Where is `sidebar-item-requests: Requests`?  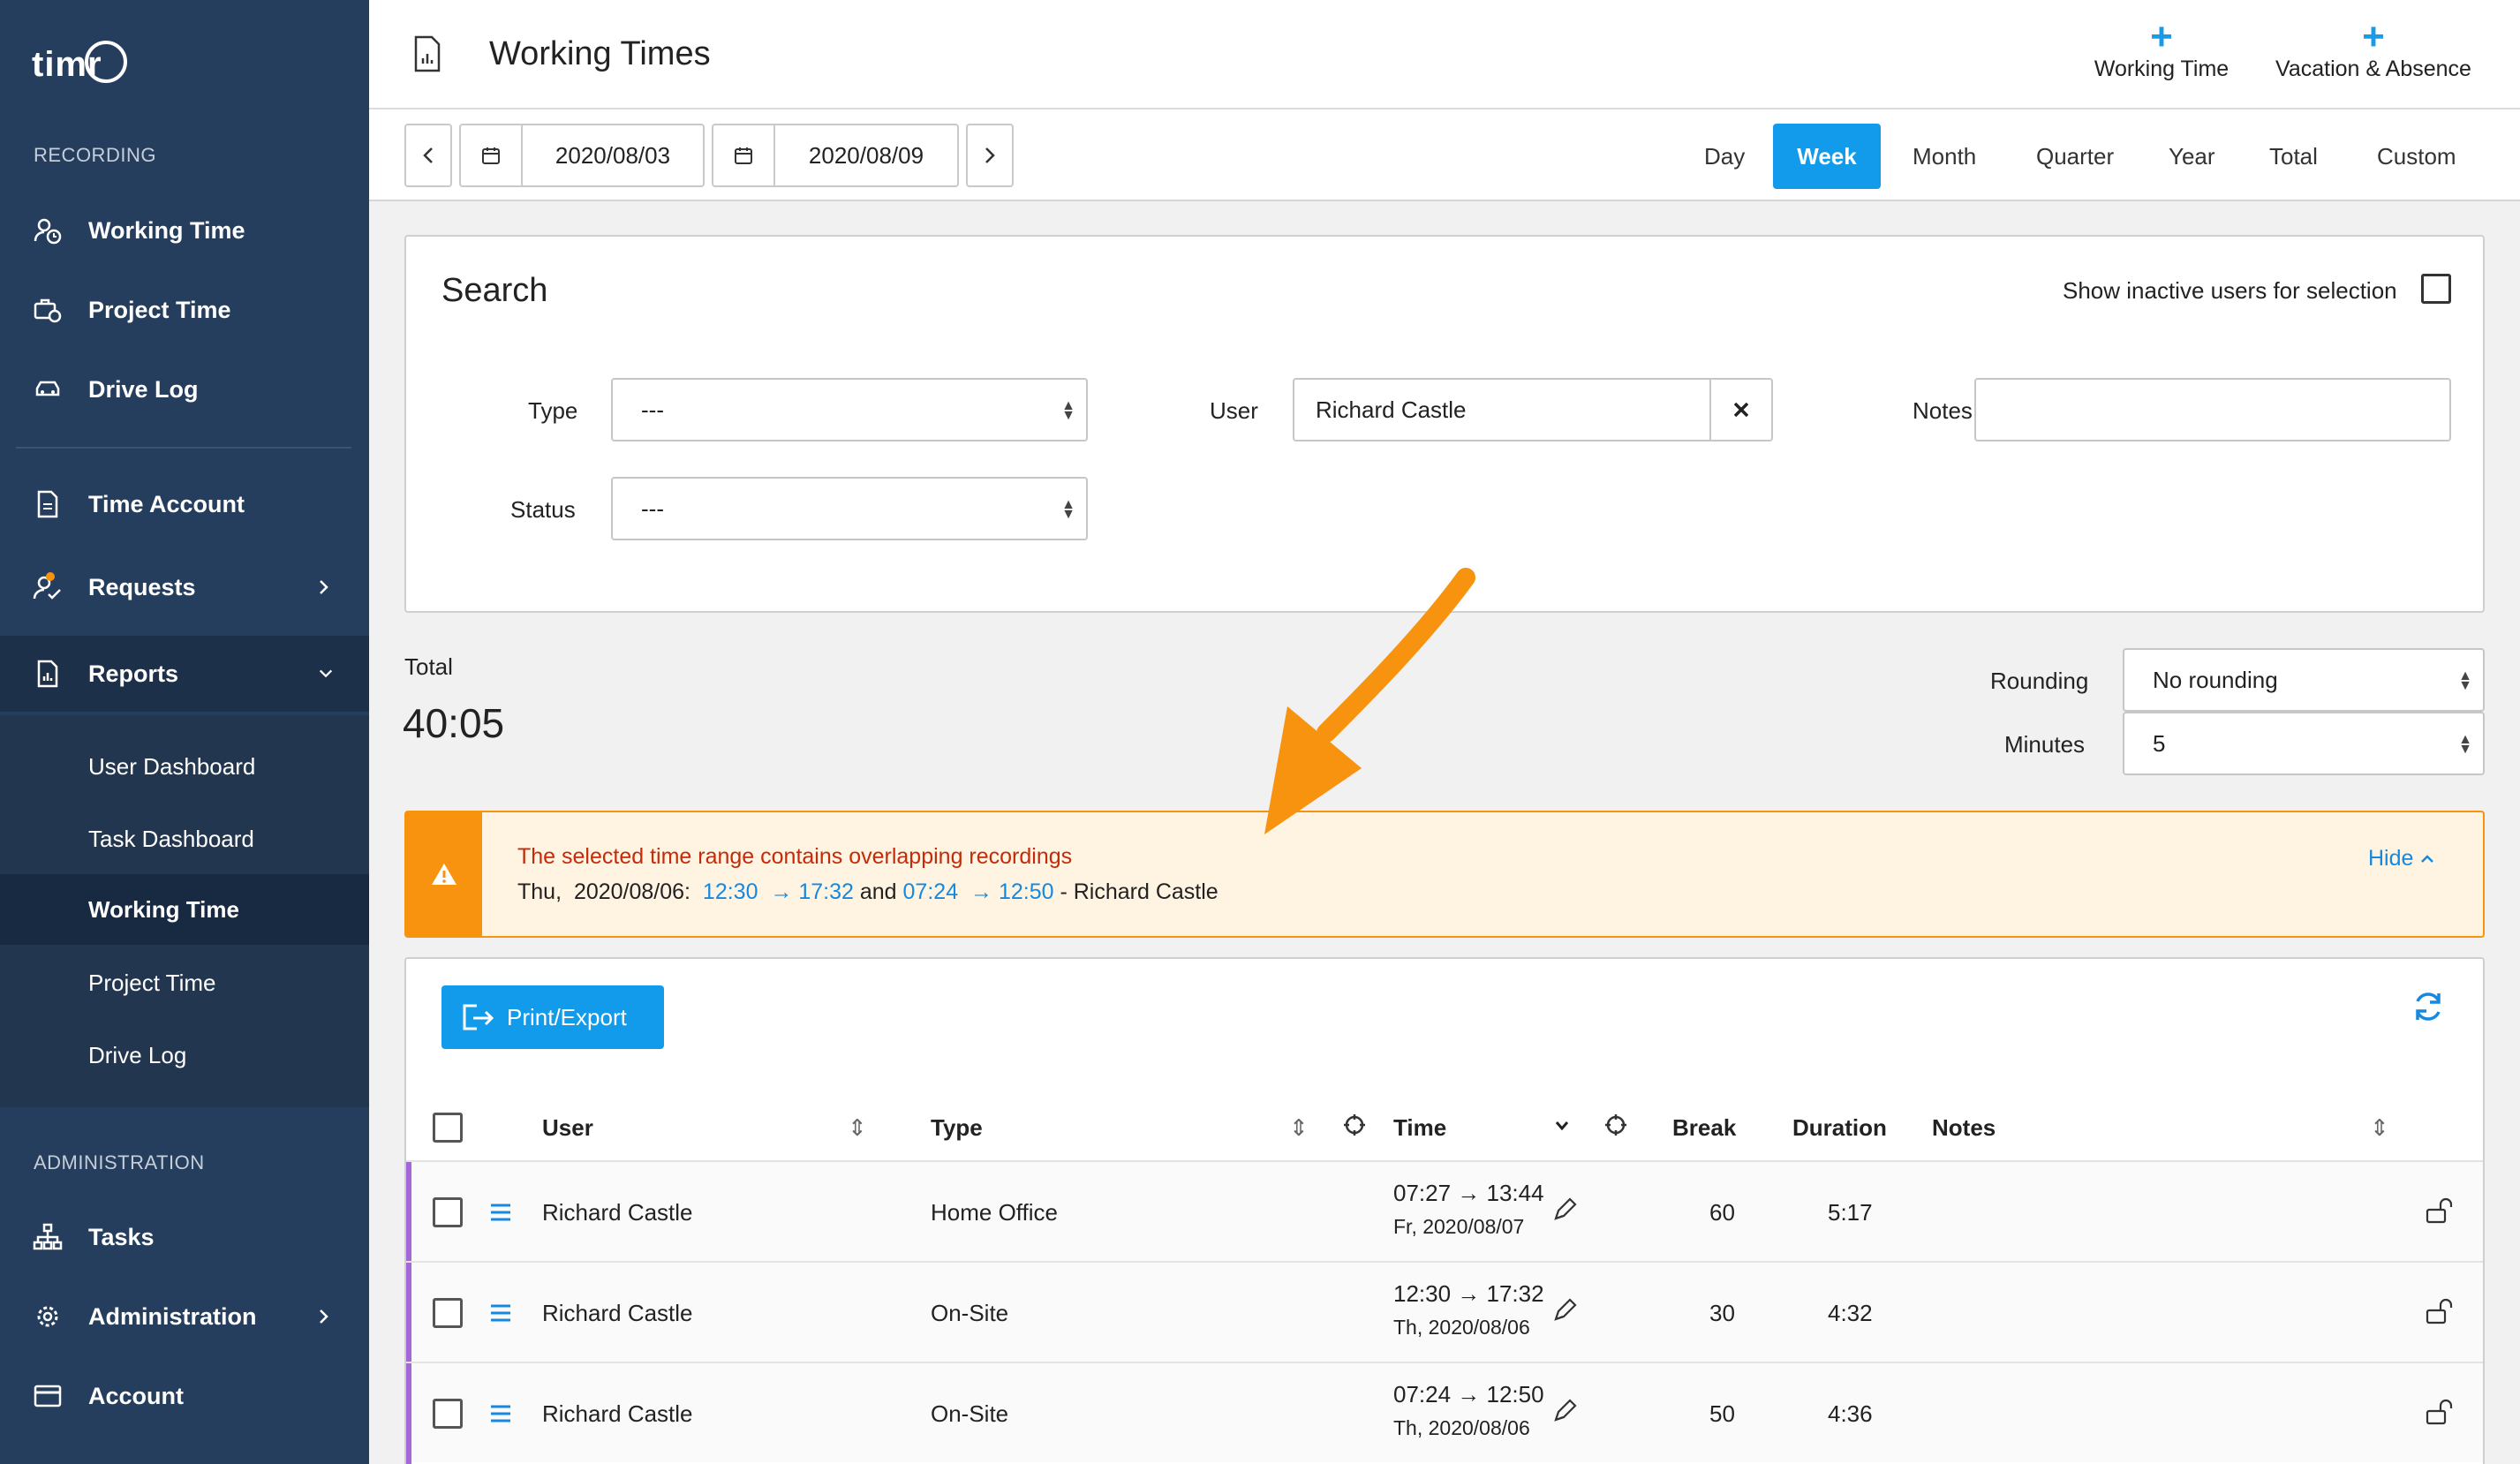 sidebar-item-requests: Requests is located at coordinates (184, 587).